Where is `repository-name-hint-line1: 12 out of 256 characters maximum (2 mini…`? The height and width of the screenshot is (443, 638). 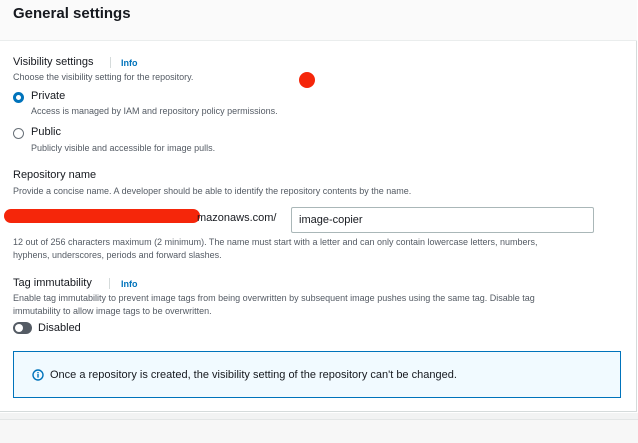 repository-name-hint-line1: 12 out of 256 characters maximum (2 mini… is located at coordinates (275, 242).